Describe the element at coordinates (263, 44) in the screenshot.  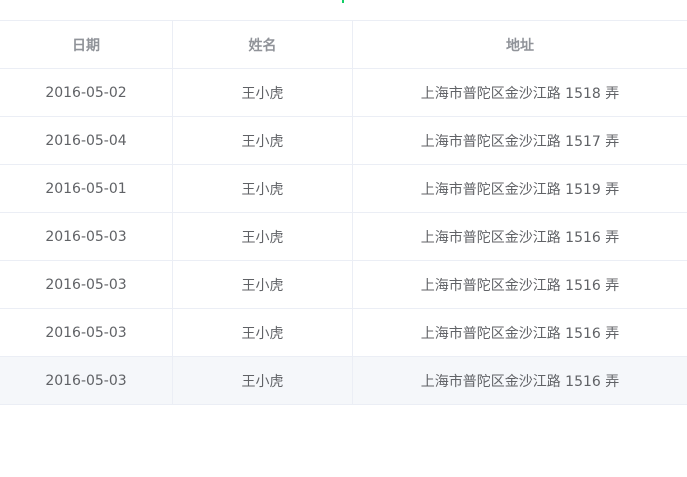
I see `column-header-name: 姓名` at that location.